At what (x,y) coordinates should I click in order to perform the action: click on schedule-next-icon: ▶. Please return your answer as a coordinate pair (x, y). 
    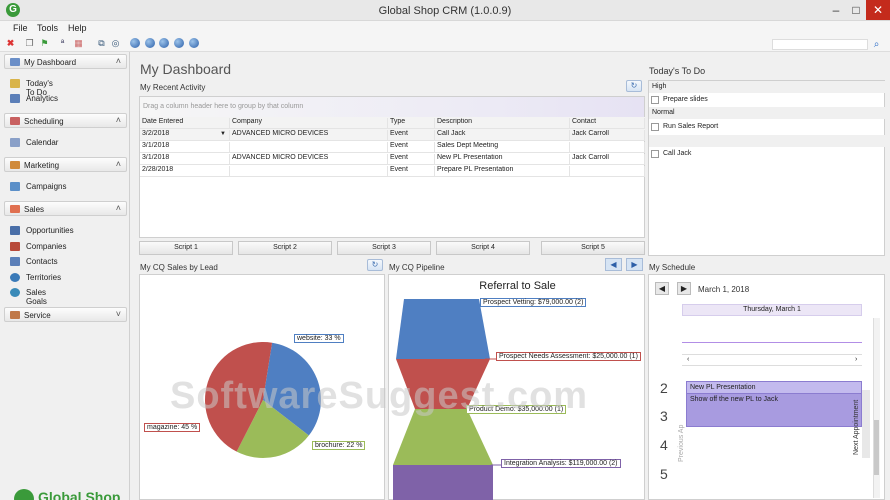
    Looking at the image, I should click on (684, 288).